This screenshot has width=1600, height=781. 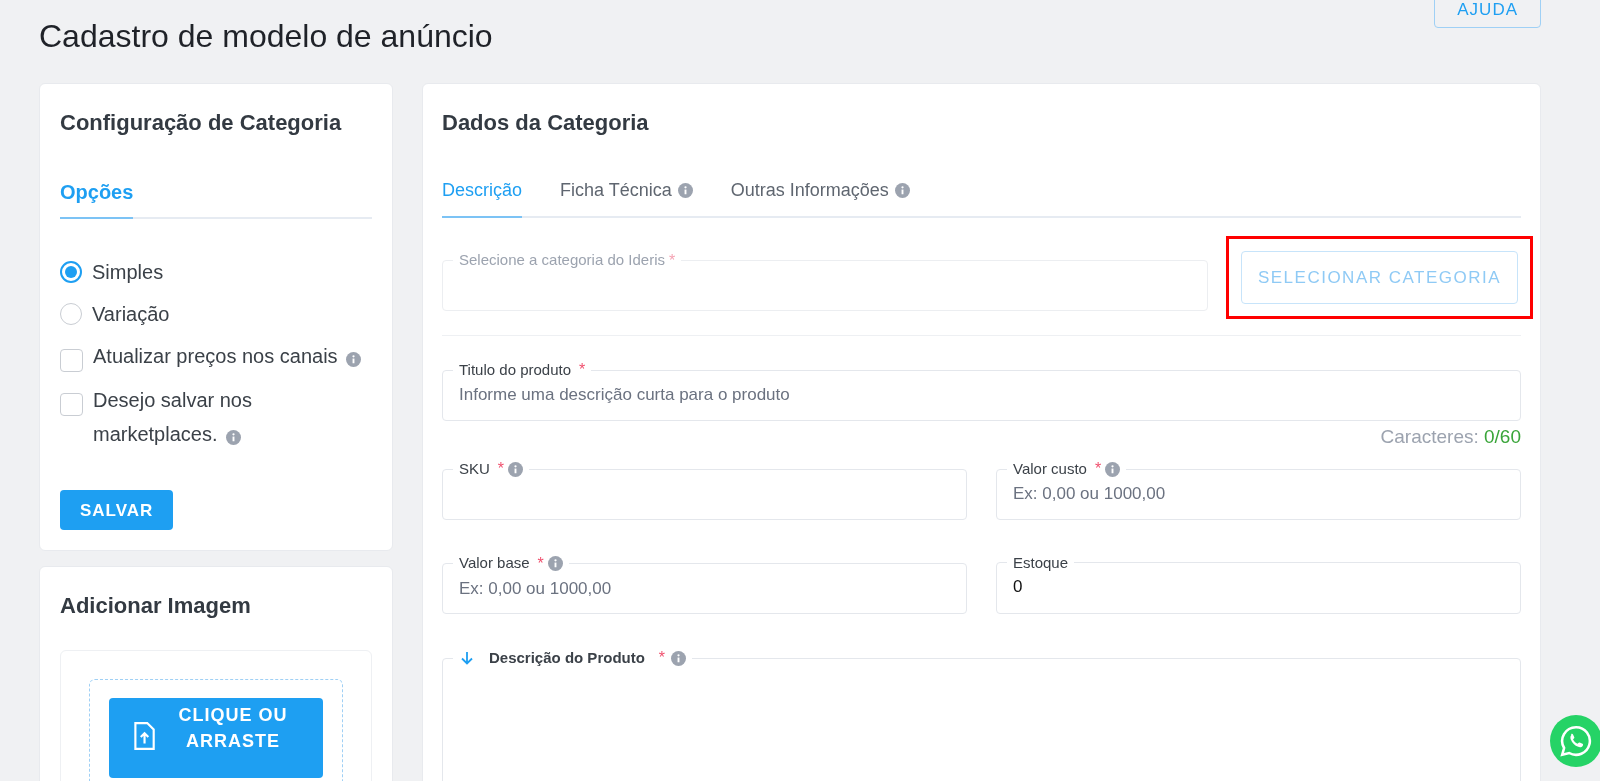 I want to click on radio-button, so click(x=71, y=272).